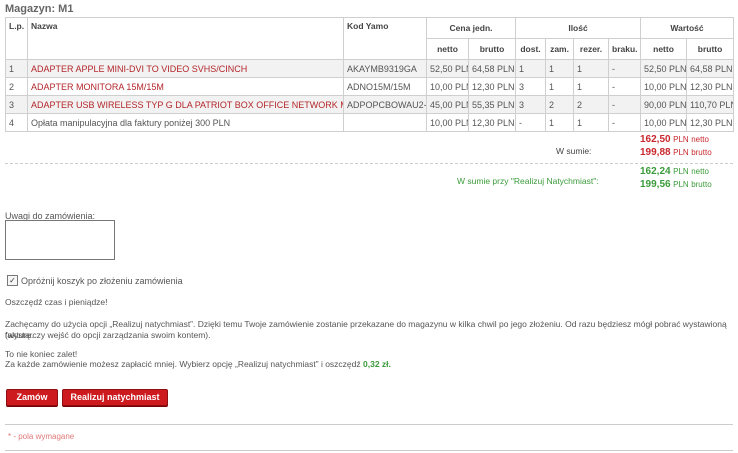 Image resolution: width=738 pixels, height=453 pixels. I want to click on sum-label: W sumie:, so click(574, 151).